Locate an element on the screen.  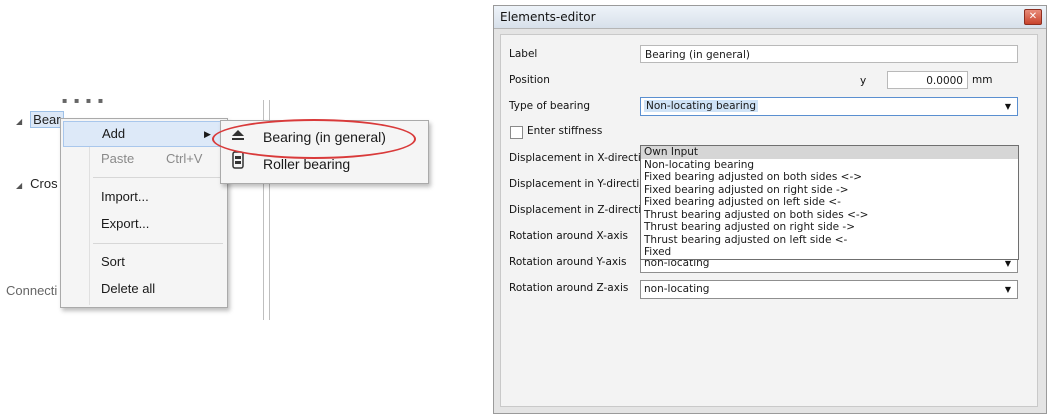
label-field: Bearing (in general) is located at coordinates (829, 54).